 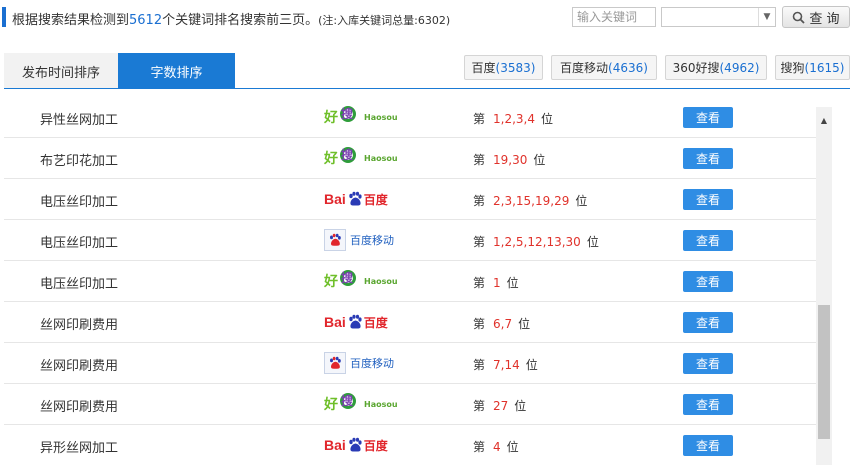 I want to click on query-button: 查 询, so click(x=816, y=17).